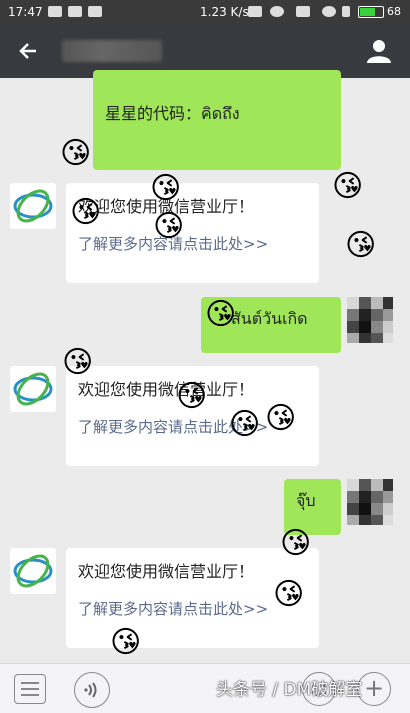  What do you see at coordinates (29, 51) in the screenshot?
I see `back-arrow-icon` at bounding box center [29, 51].